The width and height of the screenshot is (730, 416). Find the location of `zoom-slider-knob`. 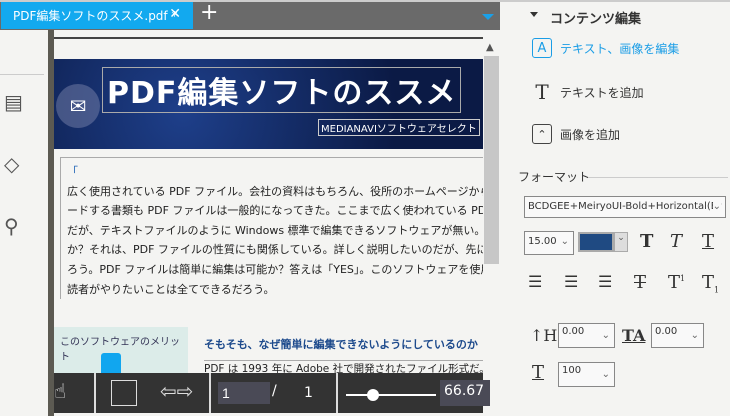

zoom-slider-knob is located at coordinates (373, 395).